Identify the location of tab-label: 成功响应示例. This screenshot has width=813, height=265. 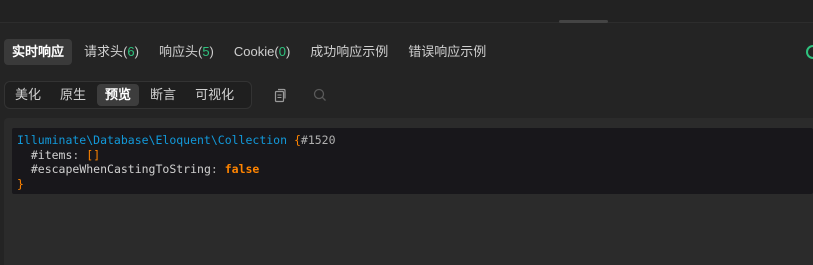
(349, 51).